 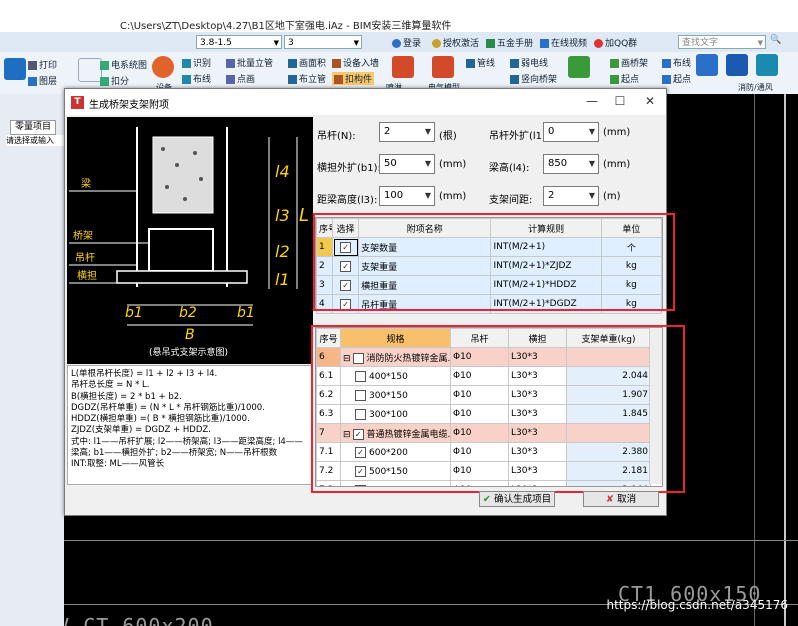 I want to click on deduct-button: 电系统图, so click(x=123, y=64).